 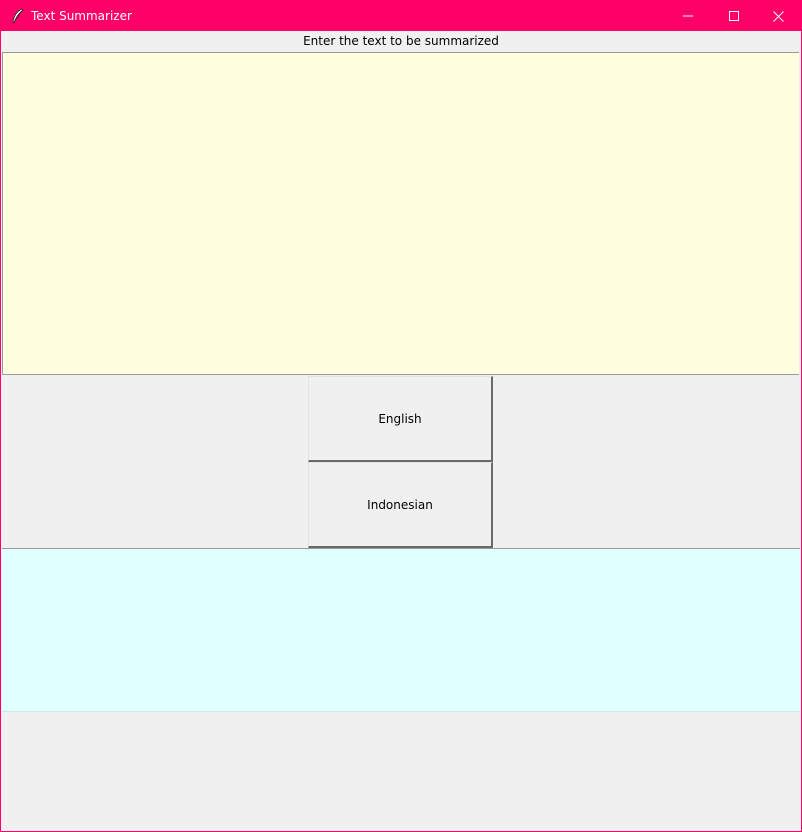 I want to click on maximize-icon, so click(x=734, y=16).